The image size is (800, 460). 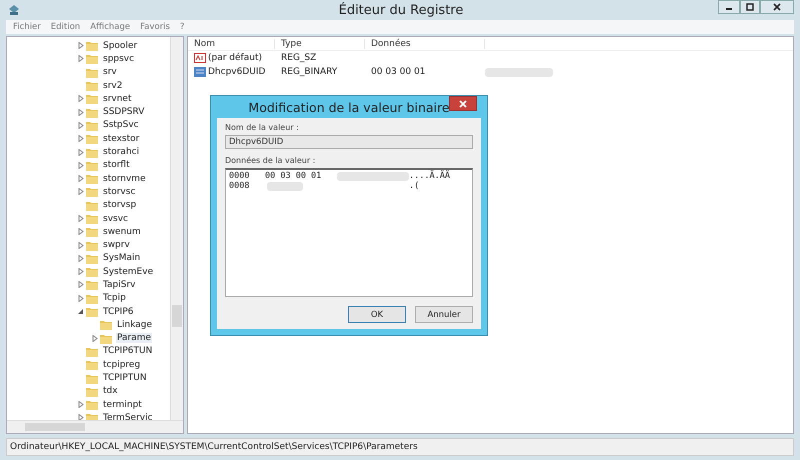 What do you see at coordinates (231, 43) in the screenshot?
I see `column-header: Nom` at bounding box center [231, 43].